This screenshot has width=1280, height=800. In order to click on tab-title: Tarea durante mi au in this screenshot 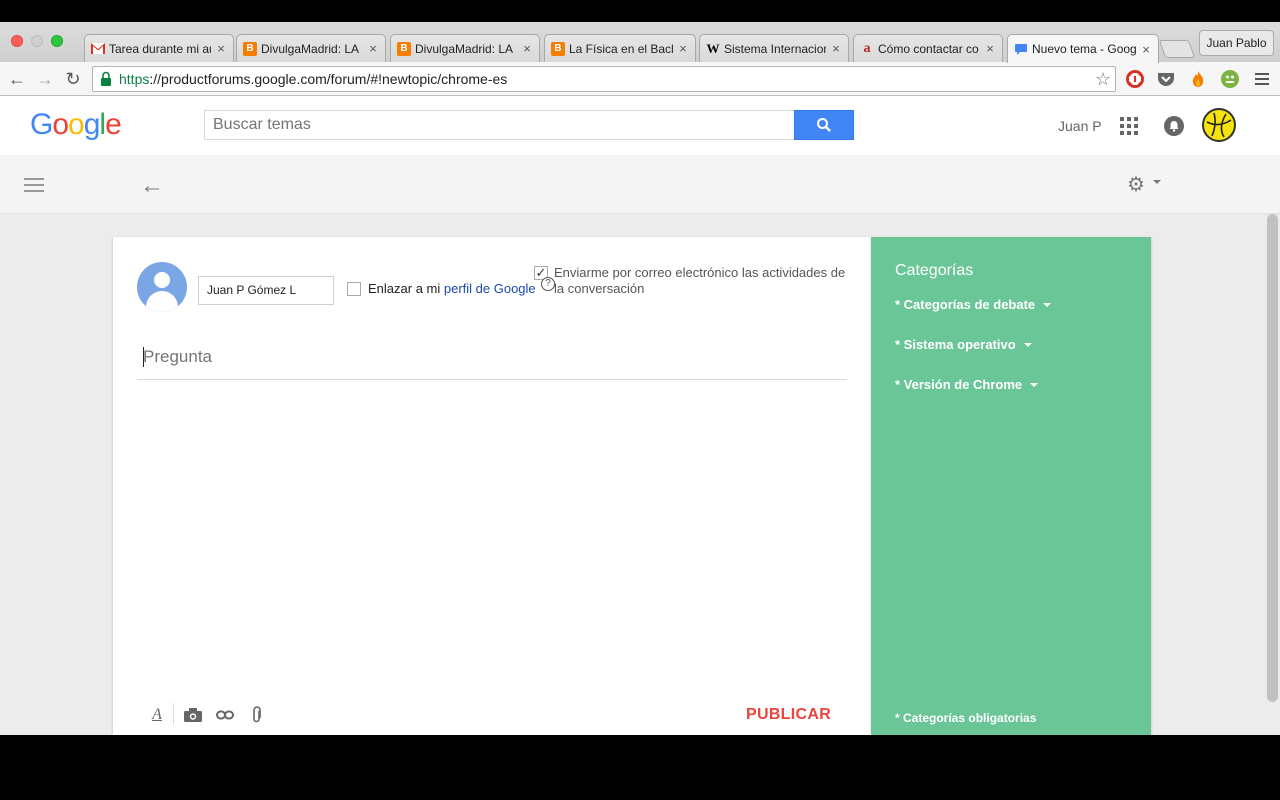, I will do `click(160, 48)`.